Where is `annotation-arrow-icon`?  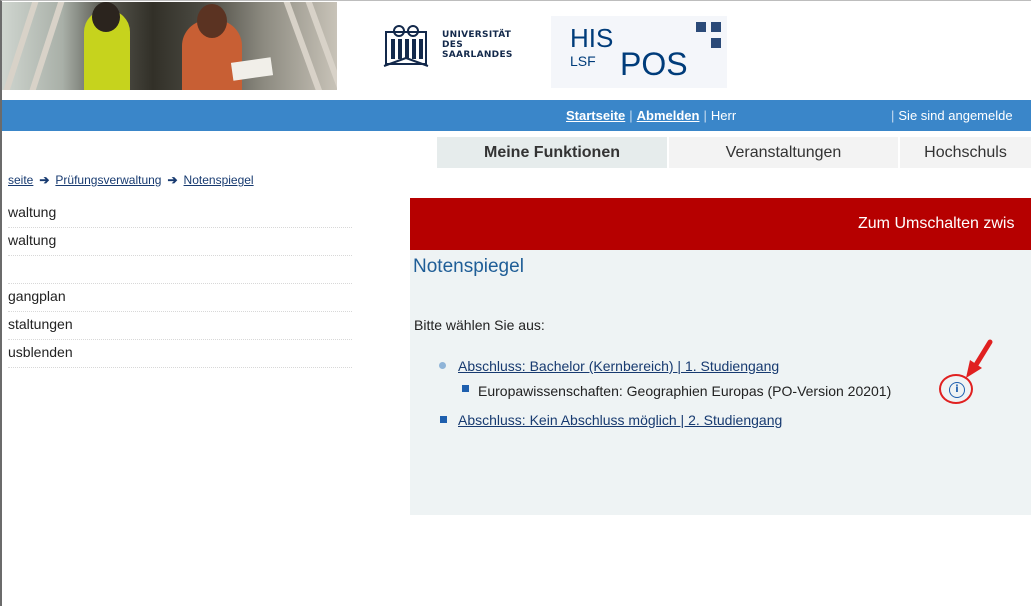 annotation-arrow-icon is located at coordinates (979, 358).